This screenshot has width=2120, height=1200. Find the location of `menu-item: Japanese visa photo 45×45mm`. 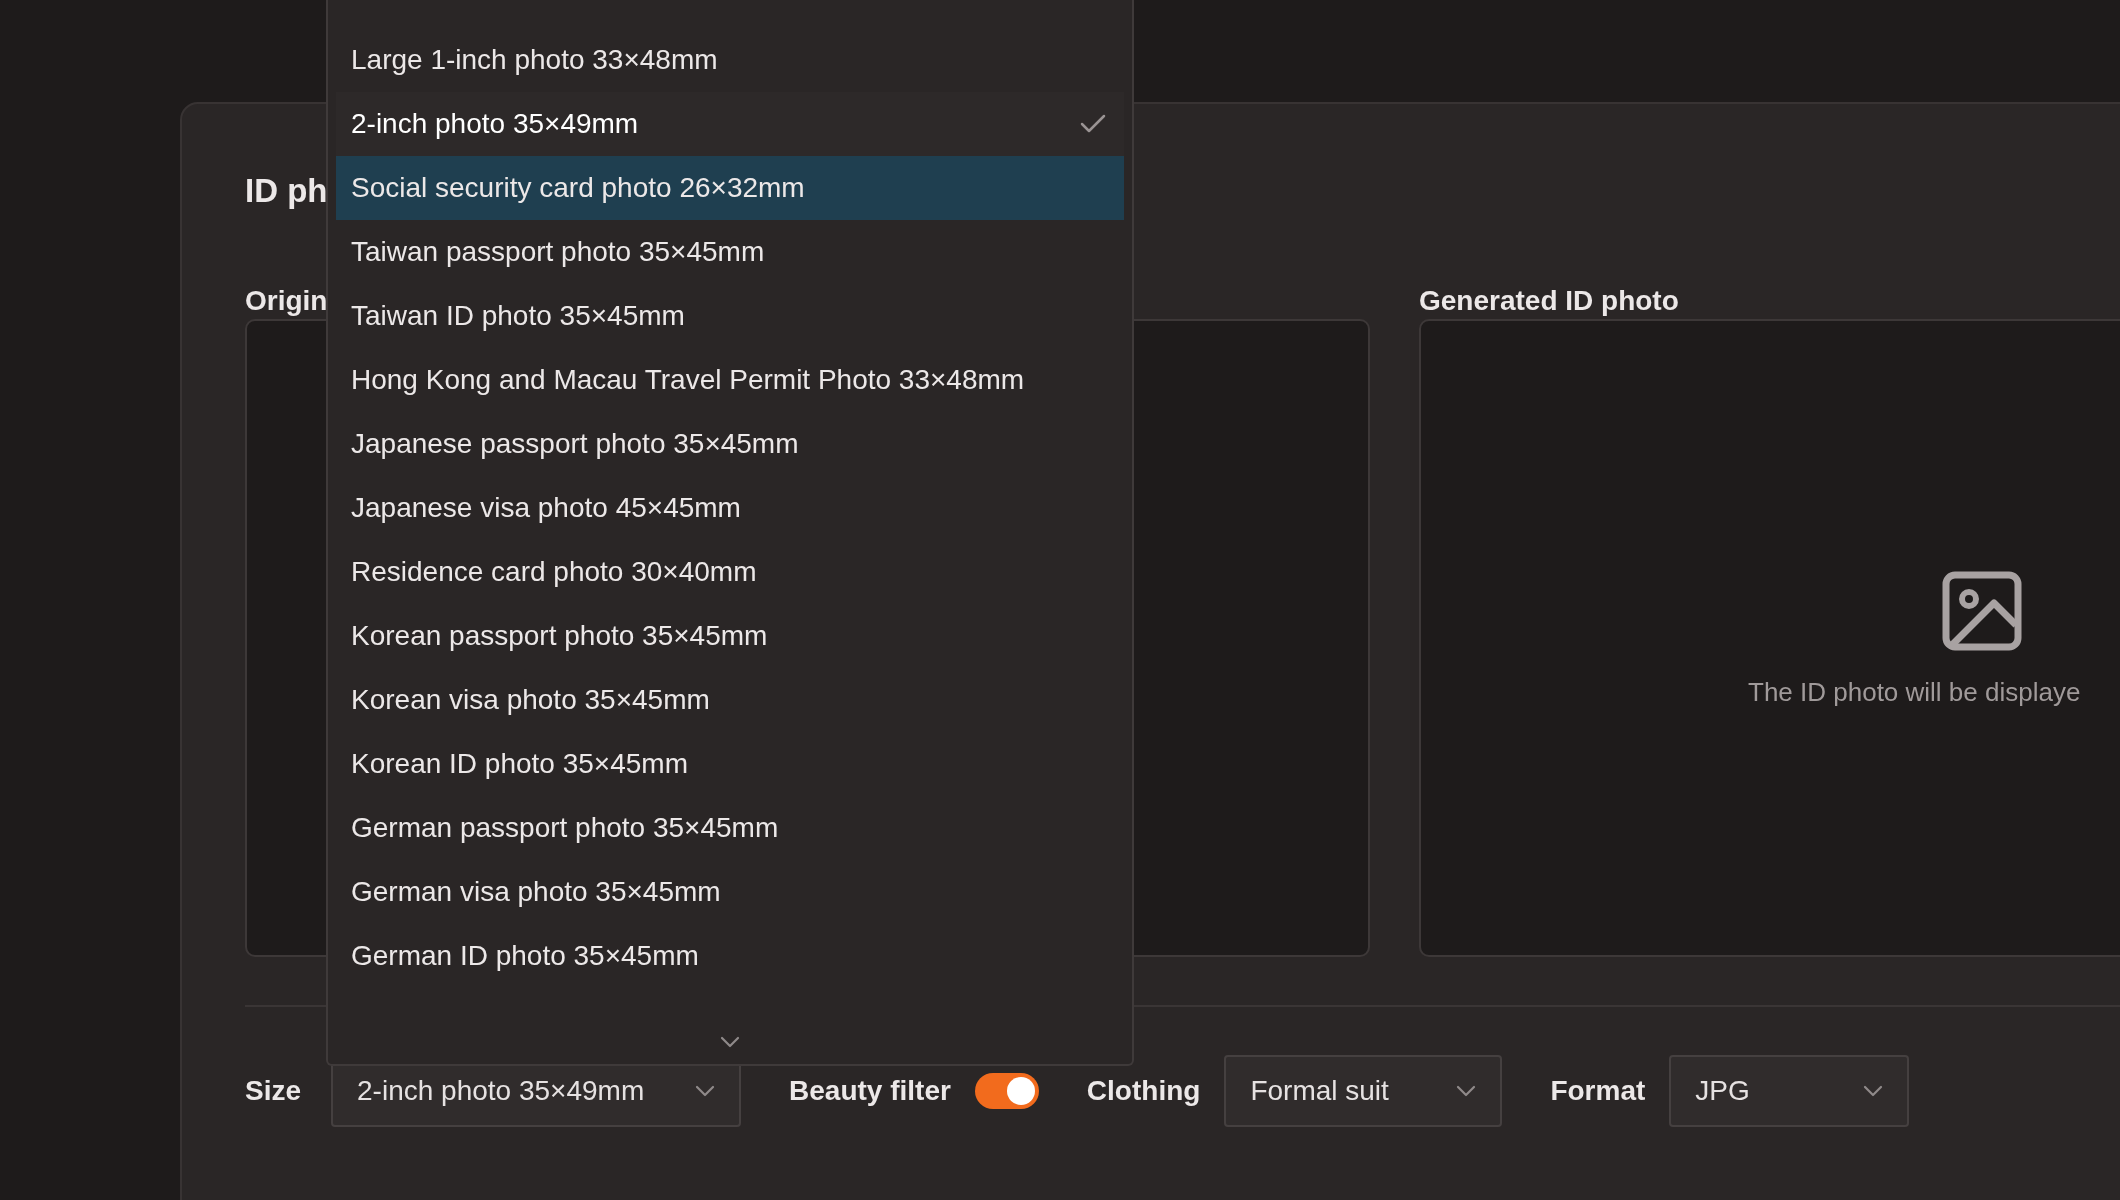

menu-item: Japanese visa photo 45×45mm is located at coordinates (730, 508).